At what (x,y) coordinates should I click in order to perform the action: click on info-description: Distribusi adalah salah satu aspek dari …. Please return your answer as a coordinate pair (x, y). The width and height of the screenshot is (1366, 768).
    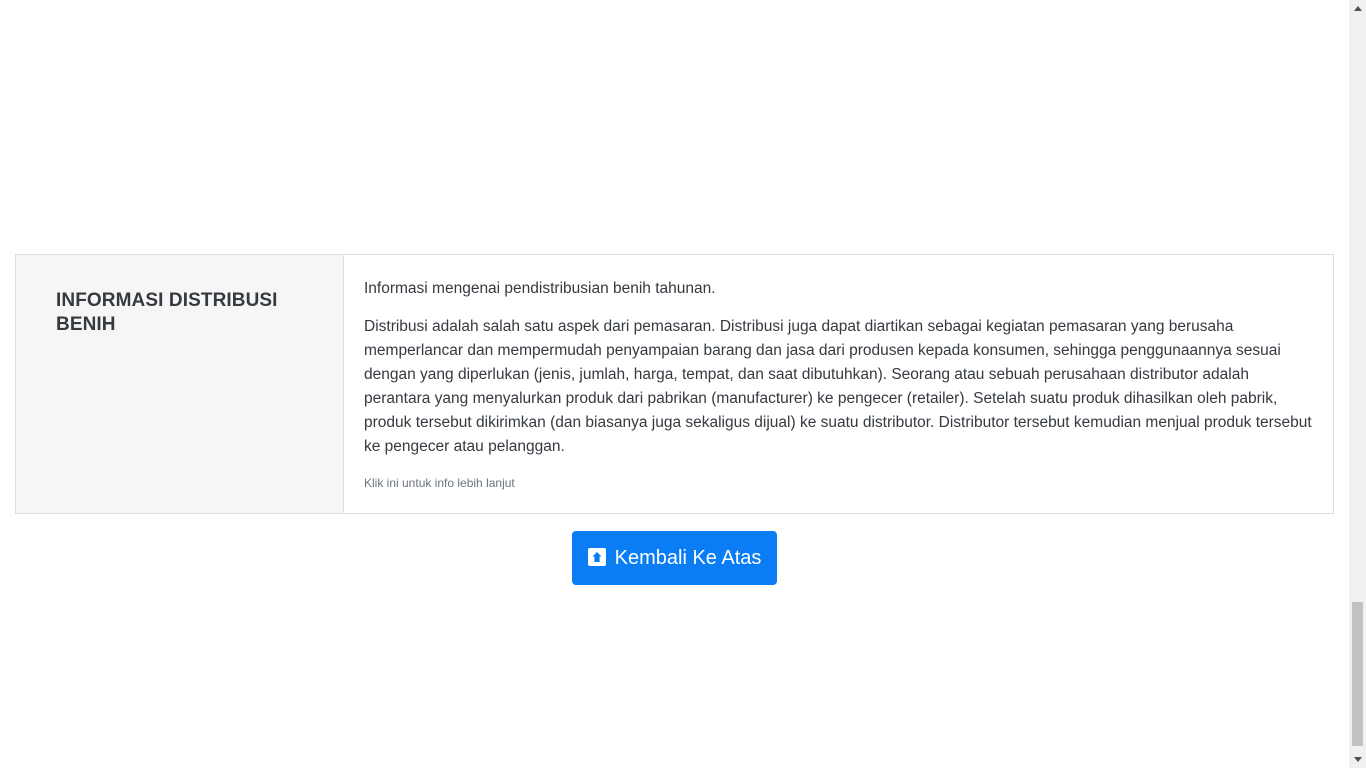
    Looking at the image, I should click on (838, 386).